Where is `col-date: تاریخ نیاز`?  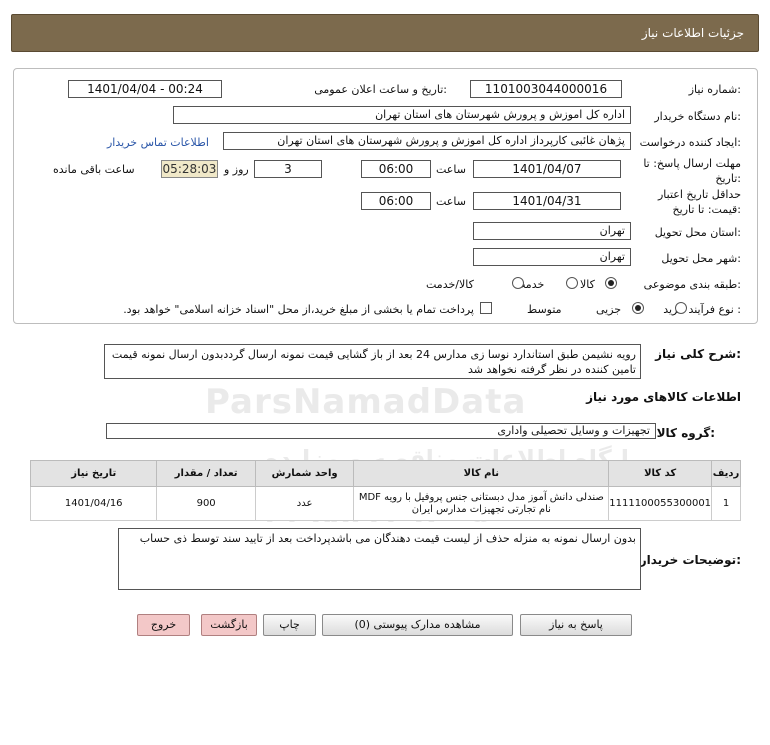
col-date: تاریخ نیاز is located at coordinates (93, 473).